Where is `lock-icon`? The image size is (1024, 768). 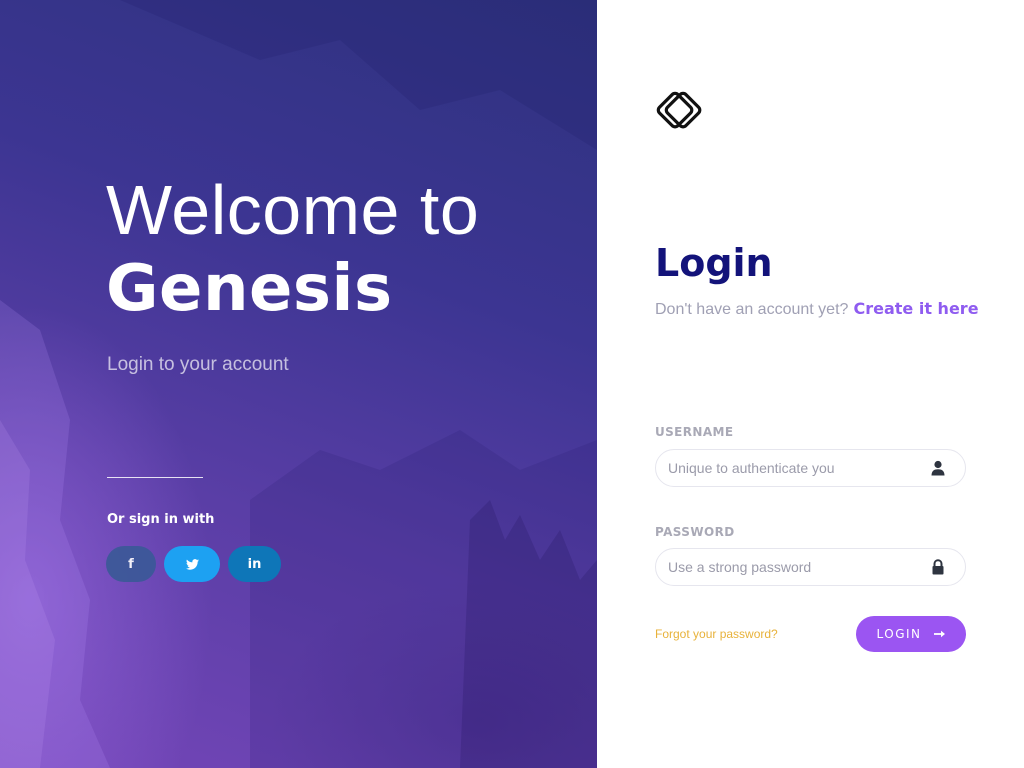
lock-icon is located at coordinates (938, 567).